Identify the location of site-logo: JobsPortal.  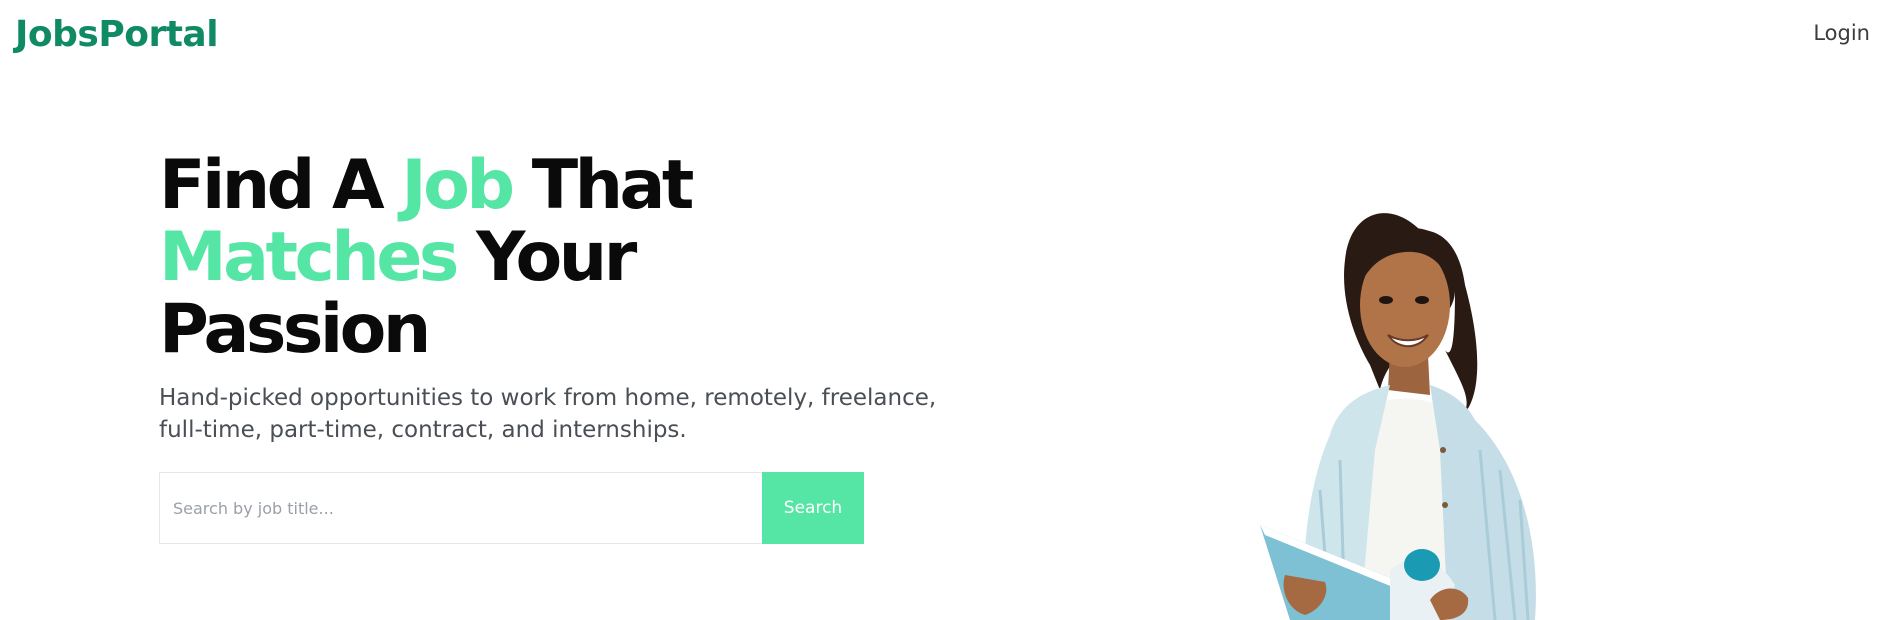
(117, 34).